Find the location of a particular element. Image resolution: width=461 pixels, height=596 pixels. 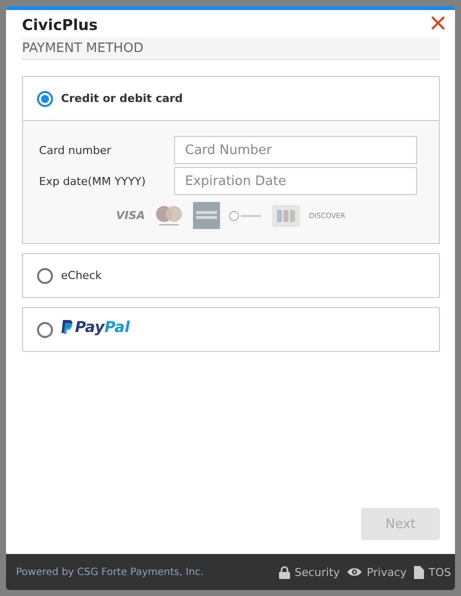

footer-link: Privacy is located at coordinates (386, 572).